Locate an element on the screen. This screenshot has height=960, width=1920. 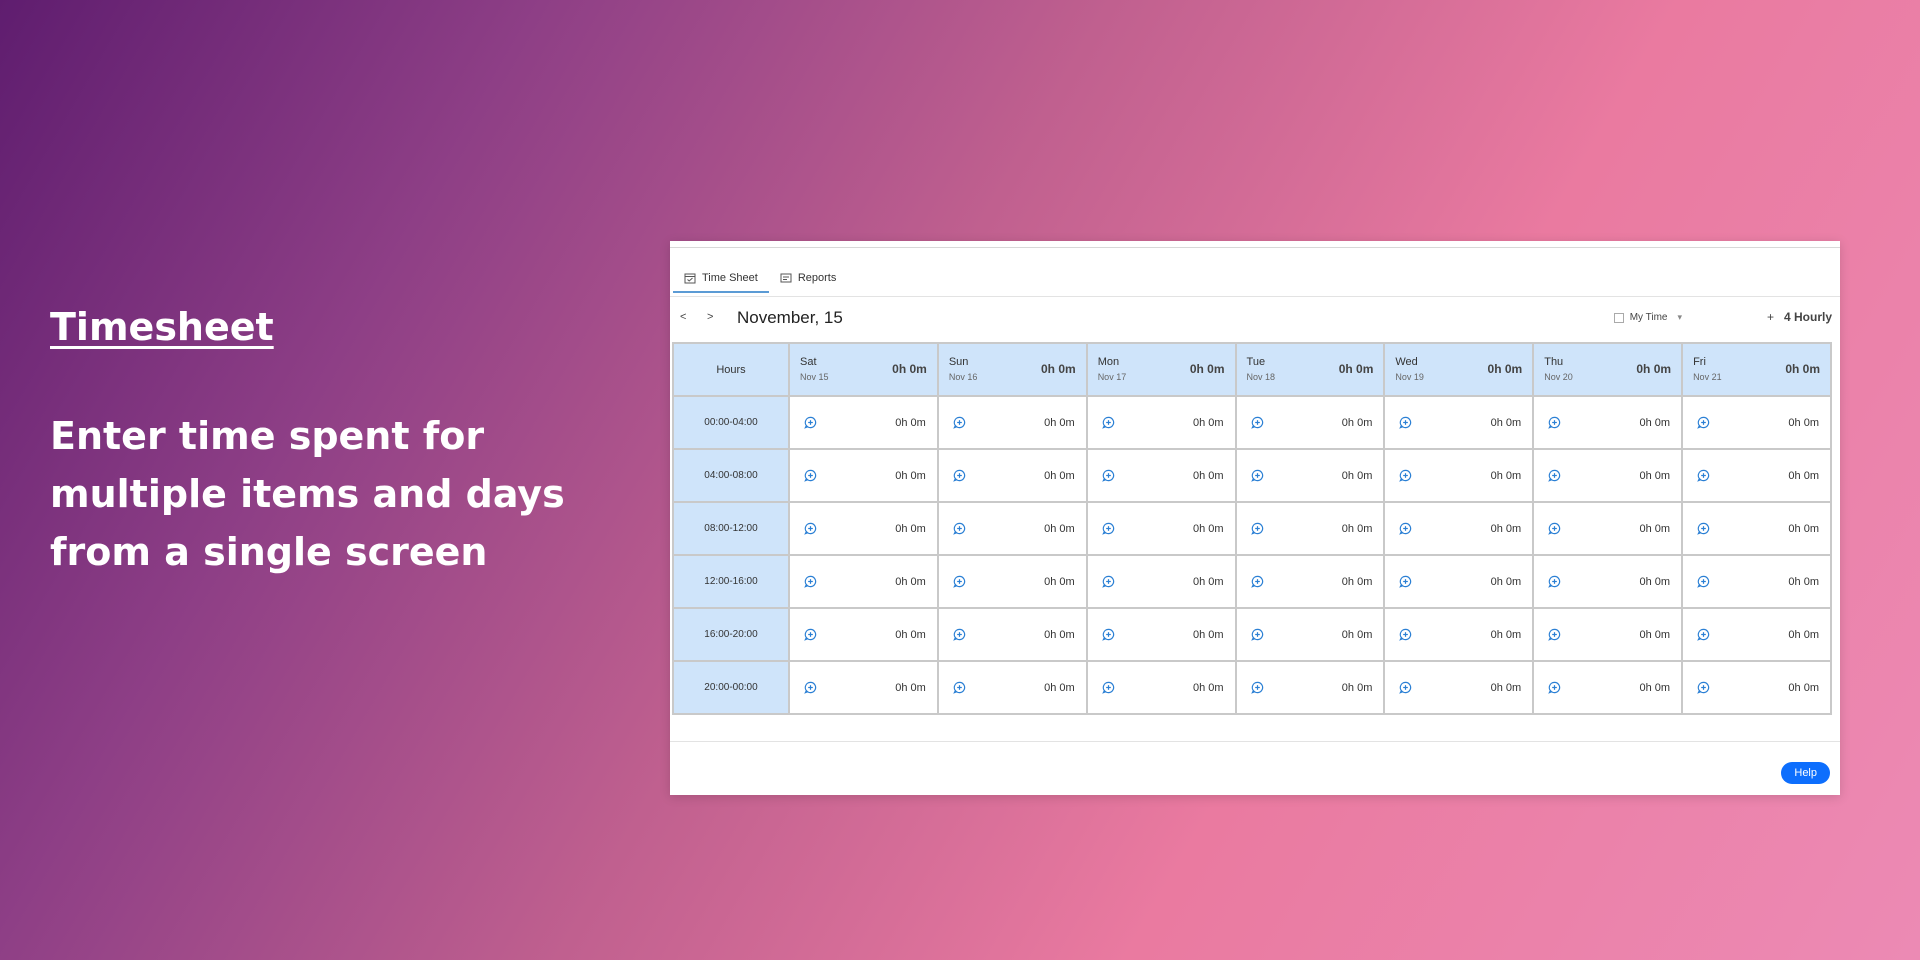
help-button: Help is located at coordinates (1805, 773).